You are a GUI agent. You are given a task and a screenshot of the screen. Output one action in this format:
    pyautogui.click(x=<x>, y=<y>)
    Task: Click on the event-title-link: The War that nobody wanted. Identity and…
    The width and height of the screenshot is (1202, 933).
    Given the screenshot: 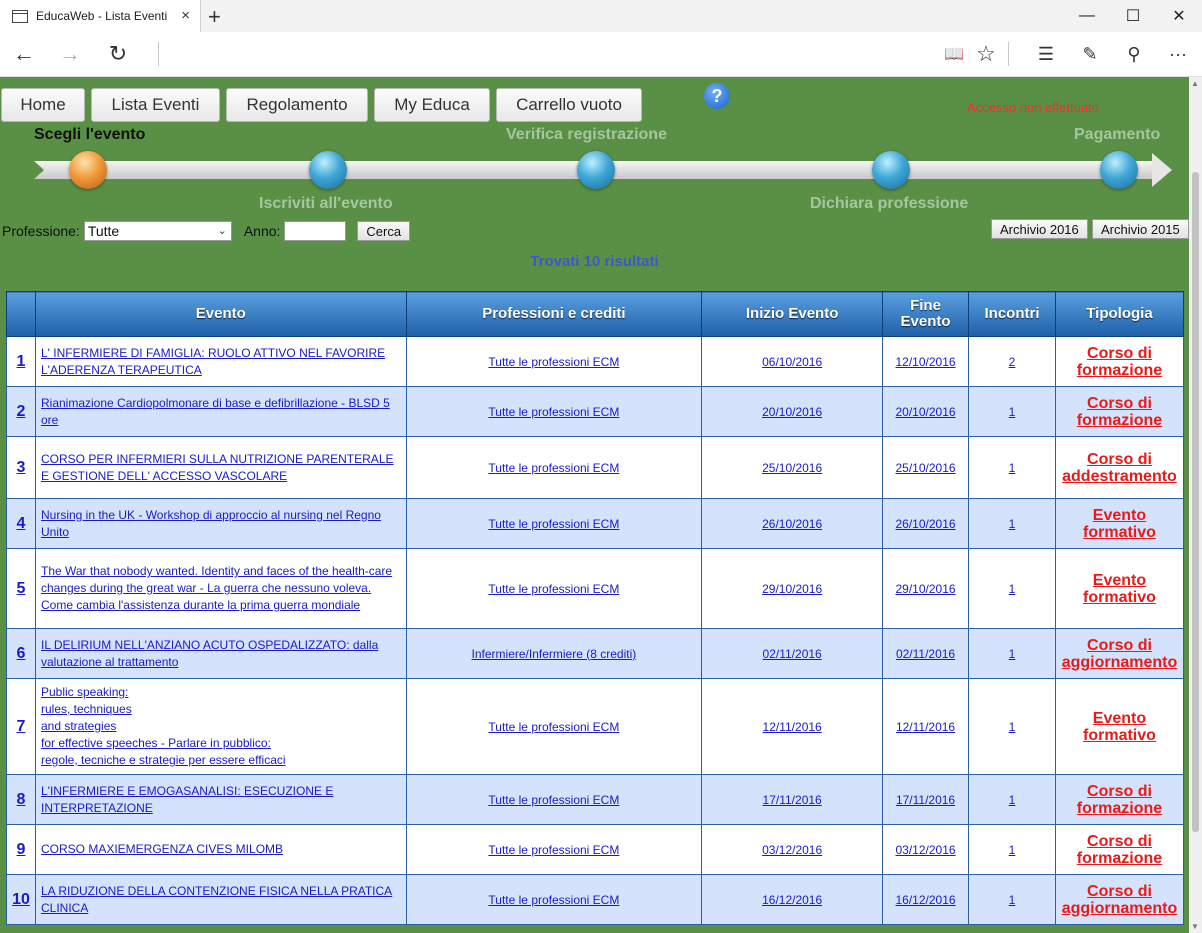 What is the action you would take?
    pyautogui.click(x=216, y=588)
    